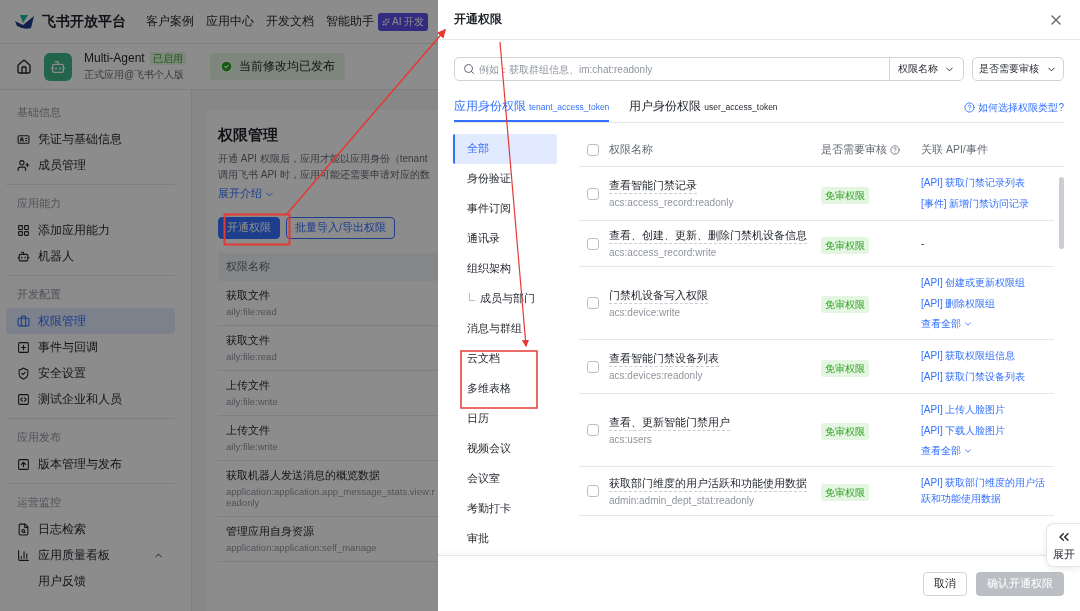 The width and height of the screenshot is (1080, 611). I want to click on category-item: 组织架构, so click(505, 269).